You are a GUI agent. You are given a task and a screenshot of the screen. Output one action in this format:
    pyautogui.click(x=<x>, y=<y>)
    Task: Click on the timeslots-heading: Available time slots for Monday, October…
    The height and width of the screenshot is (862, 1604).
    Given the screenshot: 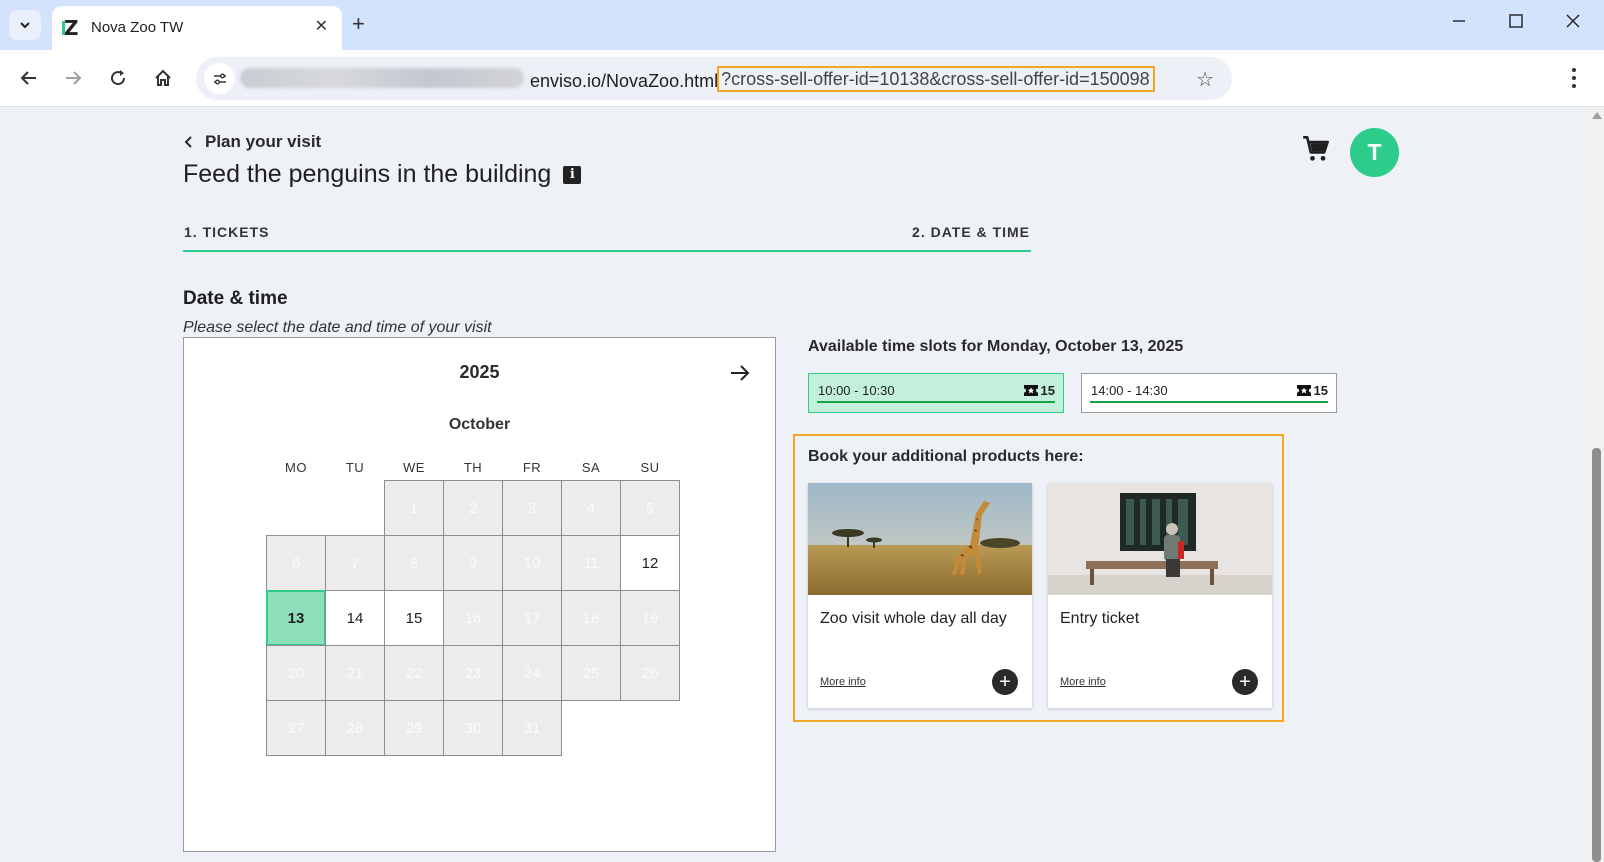 What is the action you would take?
    pyautogui.click(x=996, y=346)
    